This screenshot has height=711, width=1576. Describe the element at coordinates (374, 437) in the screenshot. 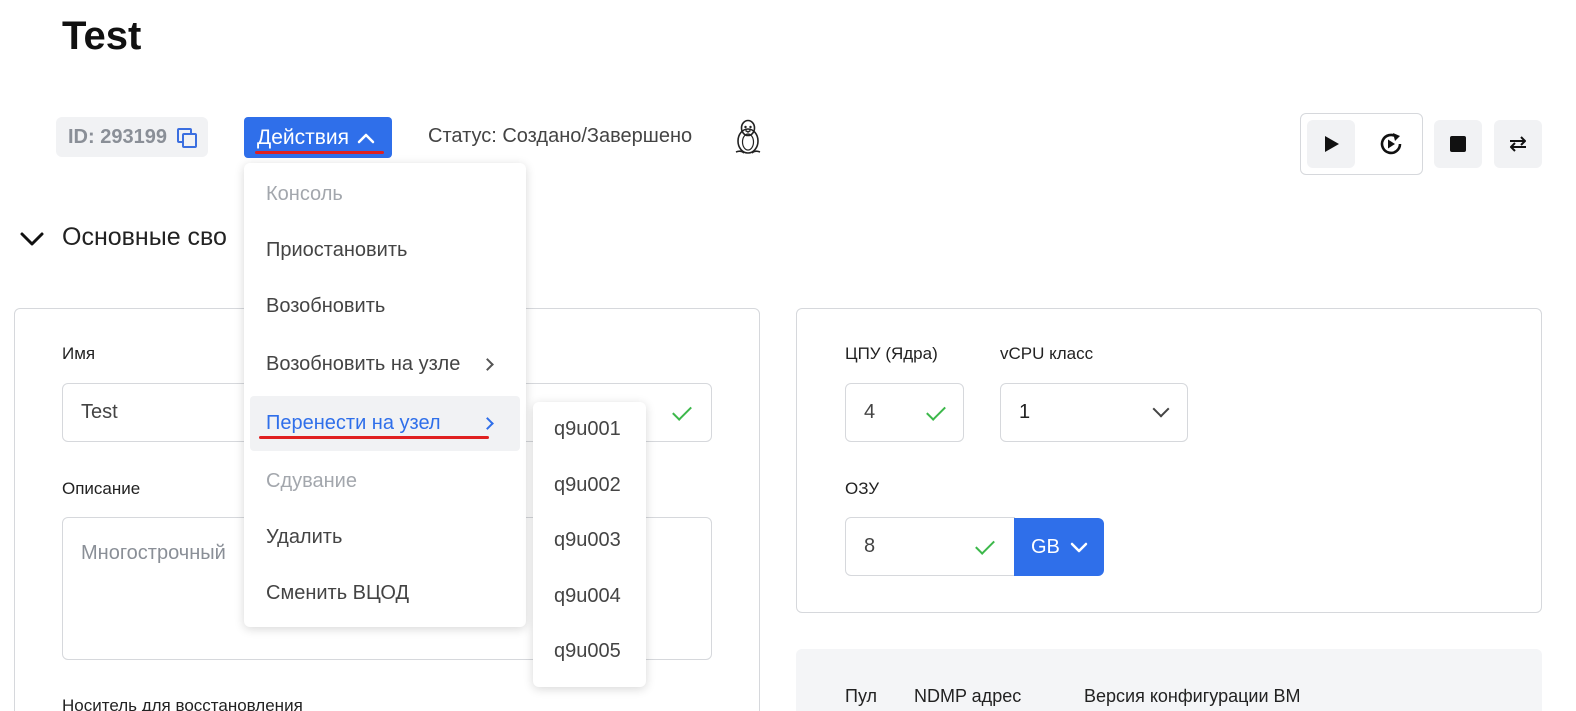

I see `annotation-underline-migrate` at that location.